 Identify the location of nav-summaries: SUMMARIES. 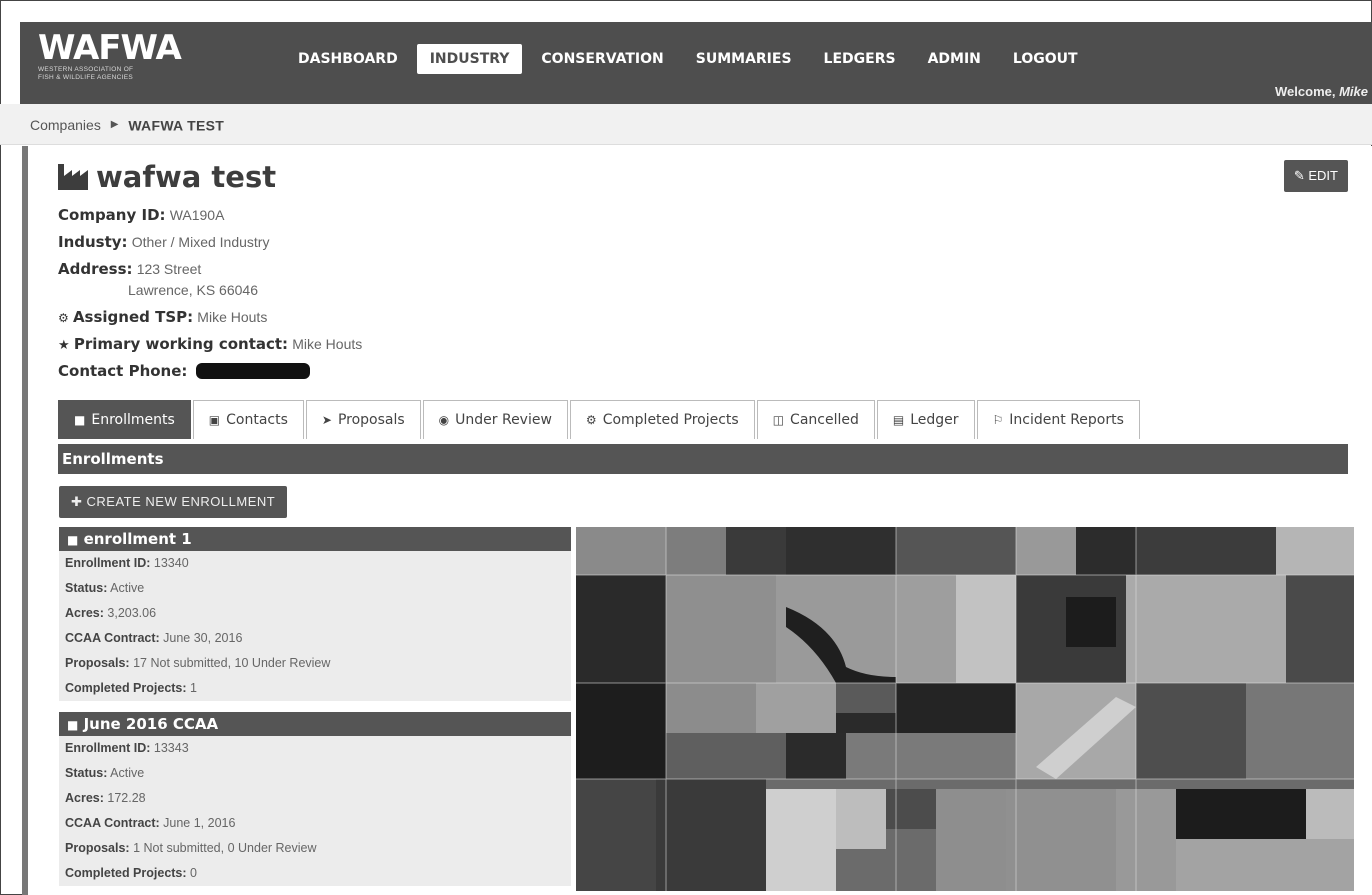
(744, 59).